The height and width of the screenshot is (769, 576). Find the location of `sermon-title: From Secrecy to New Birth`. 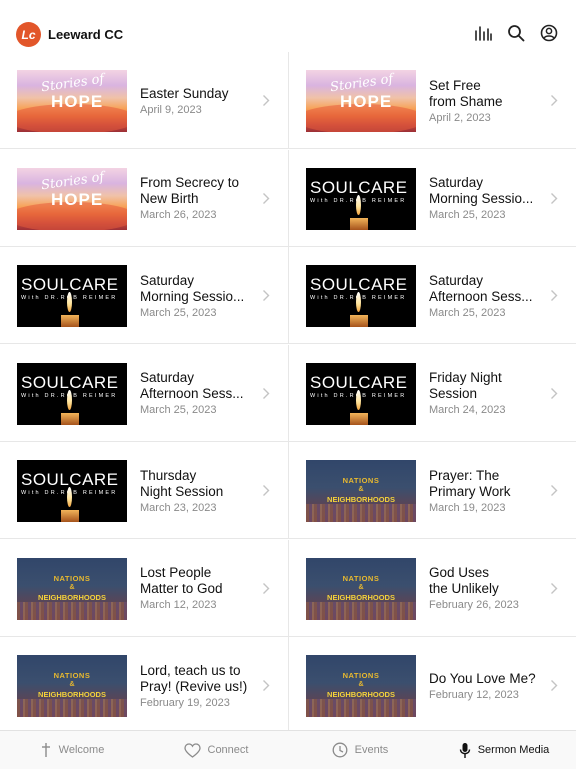

sermon-title: From Secrecy to New Birth is located at coordinates (190, 190).